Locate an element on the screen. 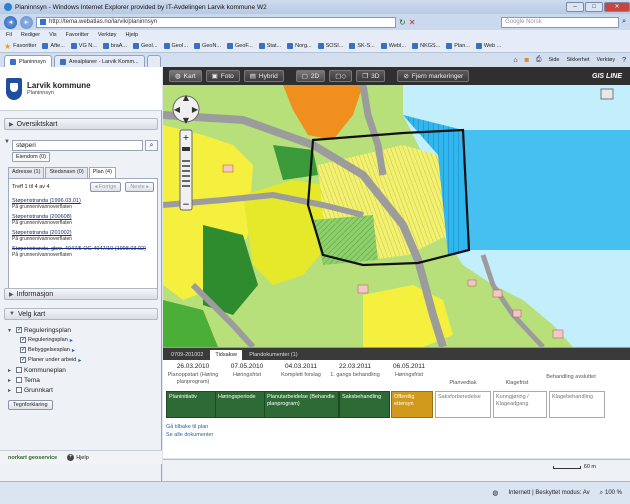 The height and width of the screenshot is (504, 630). minimize-button: – is located at coordinates (575, 7).